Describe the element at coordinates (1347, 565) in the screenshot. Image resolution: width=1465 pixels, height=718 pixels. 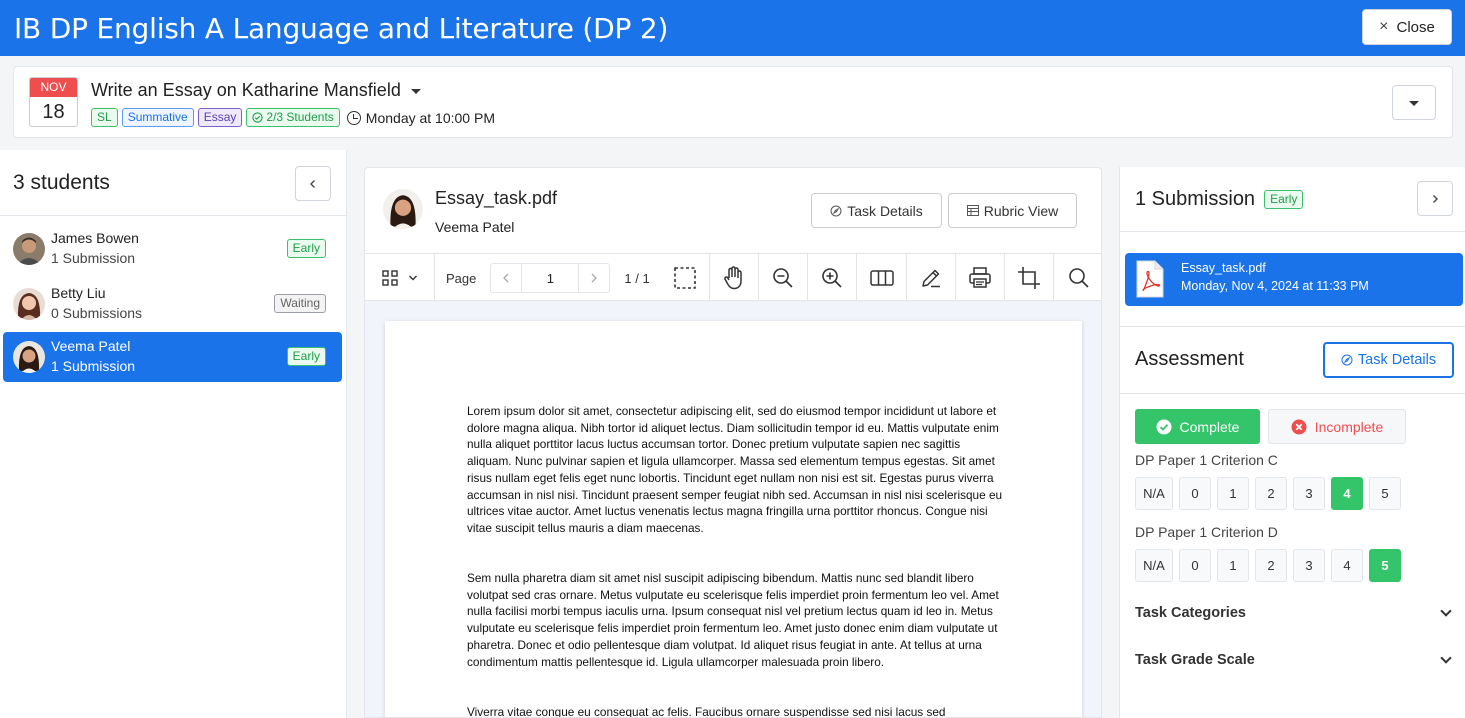
I see `grade-option: 4` at that location.